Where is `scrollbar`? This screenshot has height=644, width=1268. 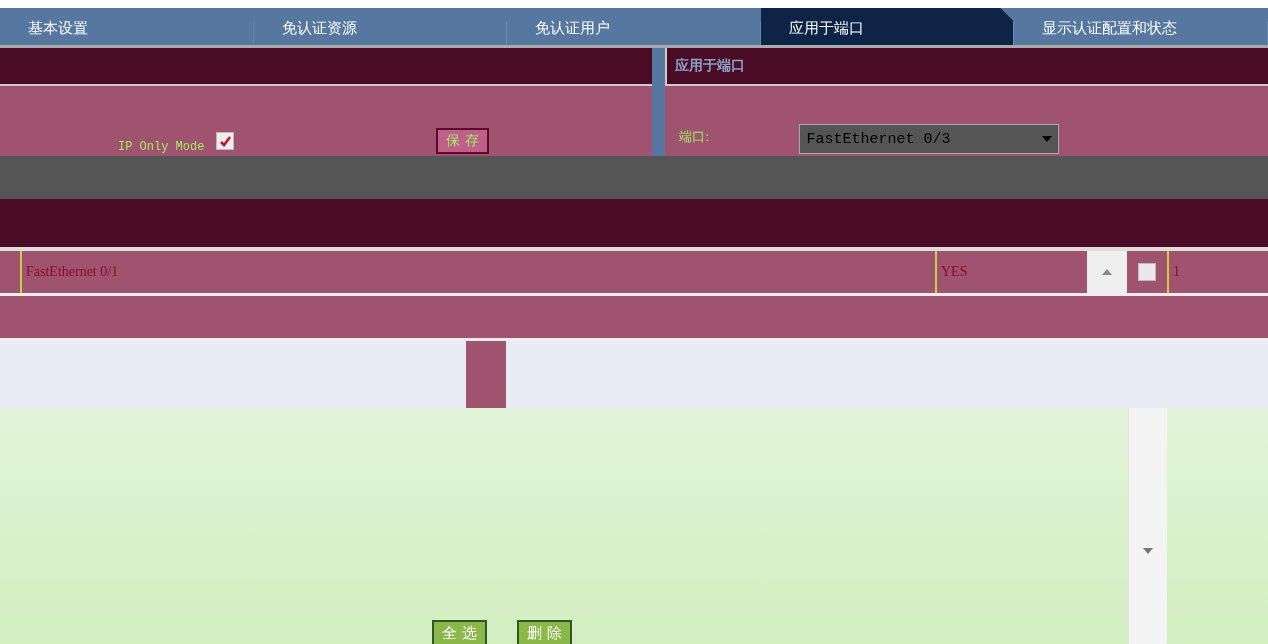 scrollbar is located at coordinates (1147, 526).